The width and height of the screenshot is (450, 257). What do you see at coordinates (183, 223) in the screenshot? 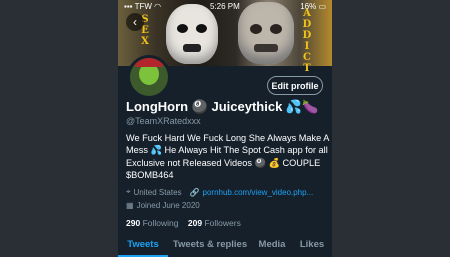
I see `follow-stats: 290 Following 209 Followers` at bounding box center [183, 223].